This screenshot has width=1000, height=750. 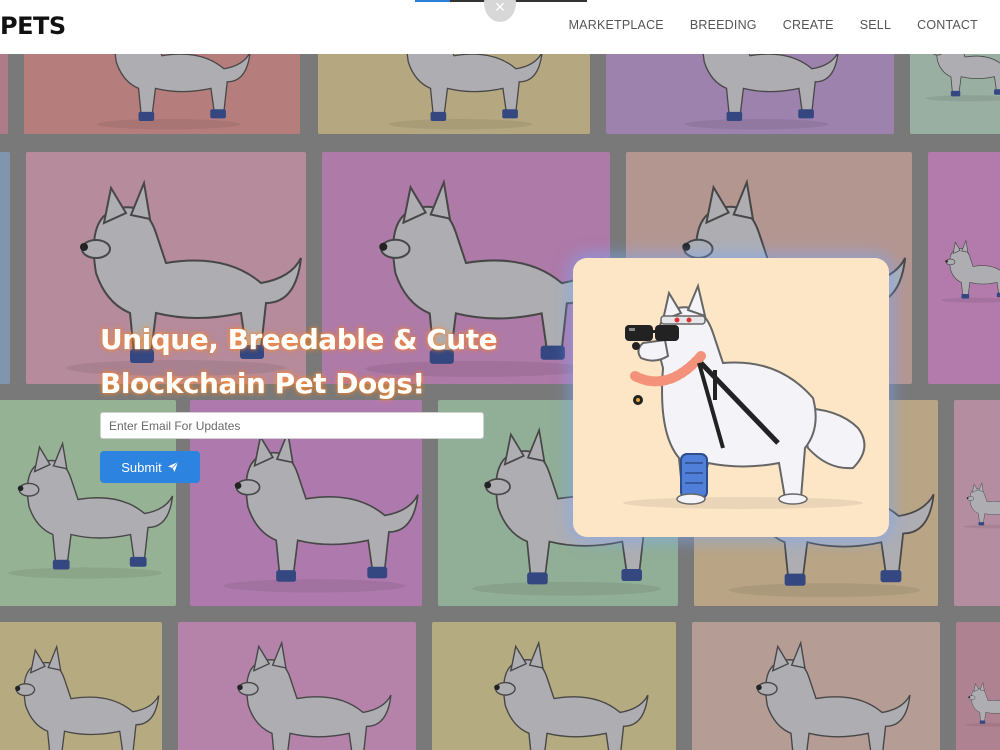 What do you see at coordinates (299, 339) in the screenshot?
I see `hero-title-line1: Unique, Breedable & Cute` at bounding box center [299, 339].